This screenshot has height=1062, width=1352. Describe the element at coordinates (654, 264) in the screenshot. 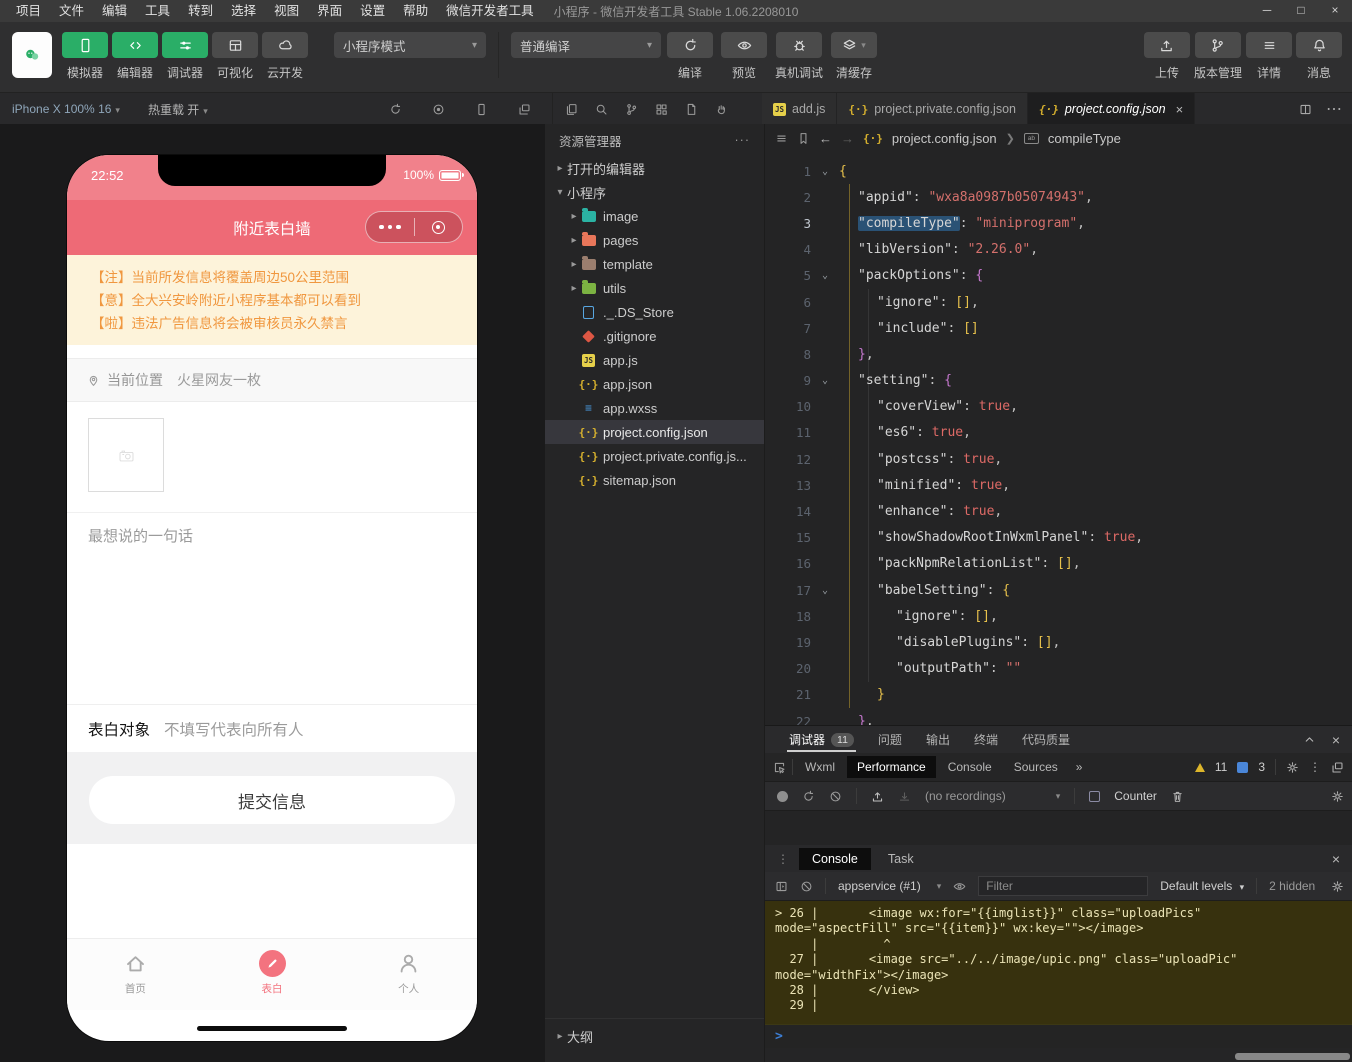

I see `tree-item-template: ▸ template` at that location.